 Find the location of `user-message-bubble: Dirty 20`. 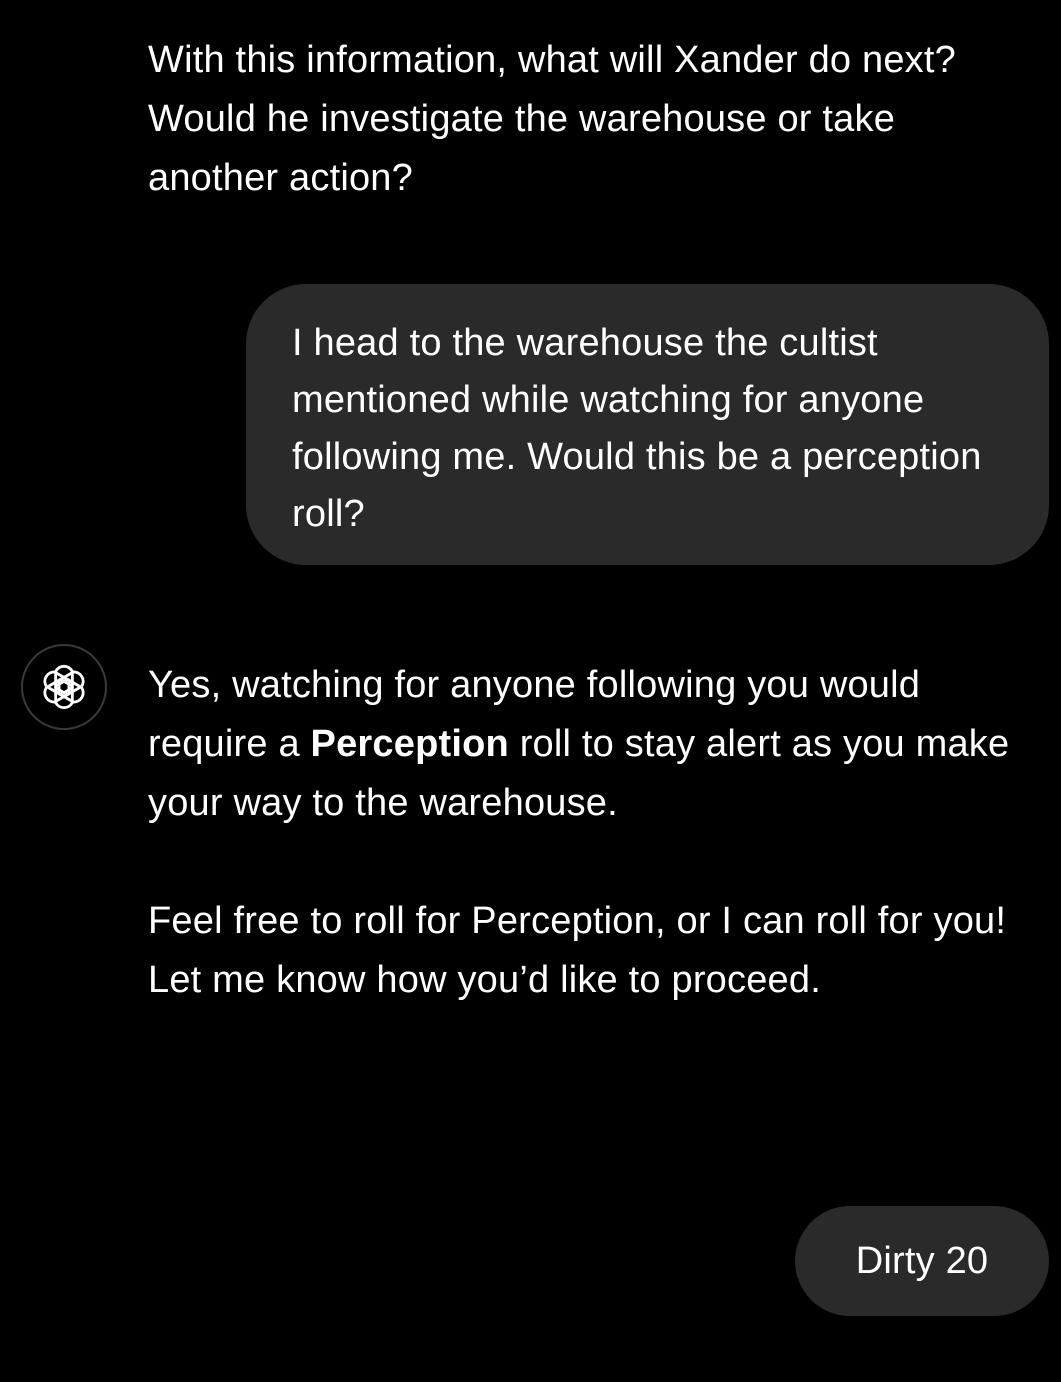

user-message-bubble: Dirty 20 is located at coordinates (922, 1261).